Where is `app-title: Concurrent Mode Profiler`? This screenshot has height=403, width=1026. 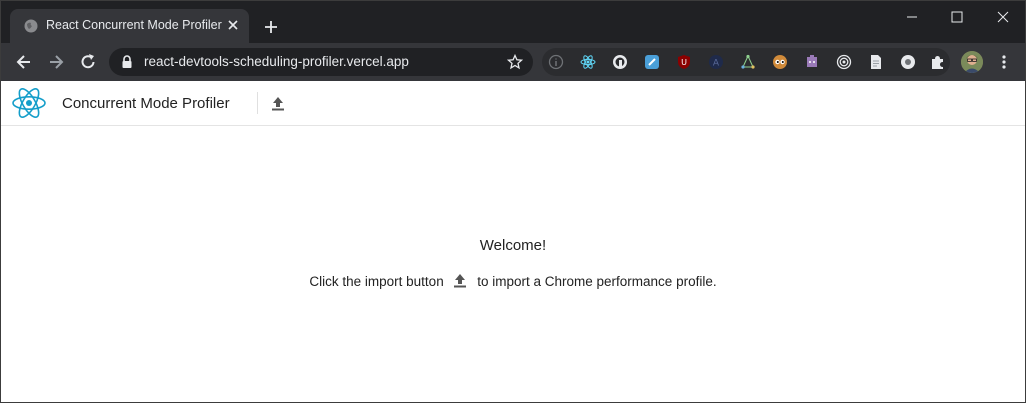 app-title: Concurrent Mode Profiler is located at coordinates (146, 103).